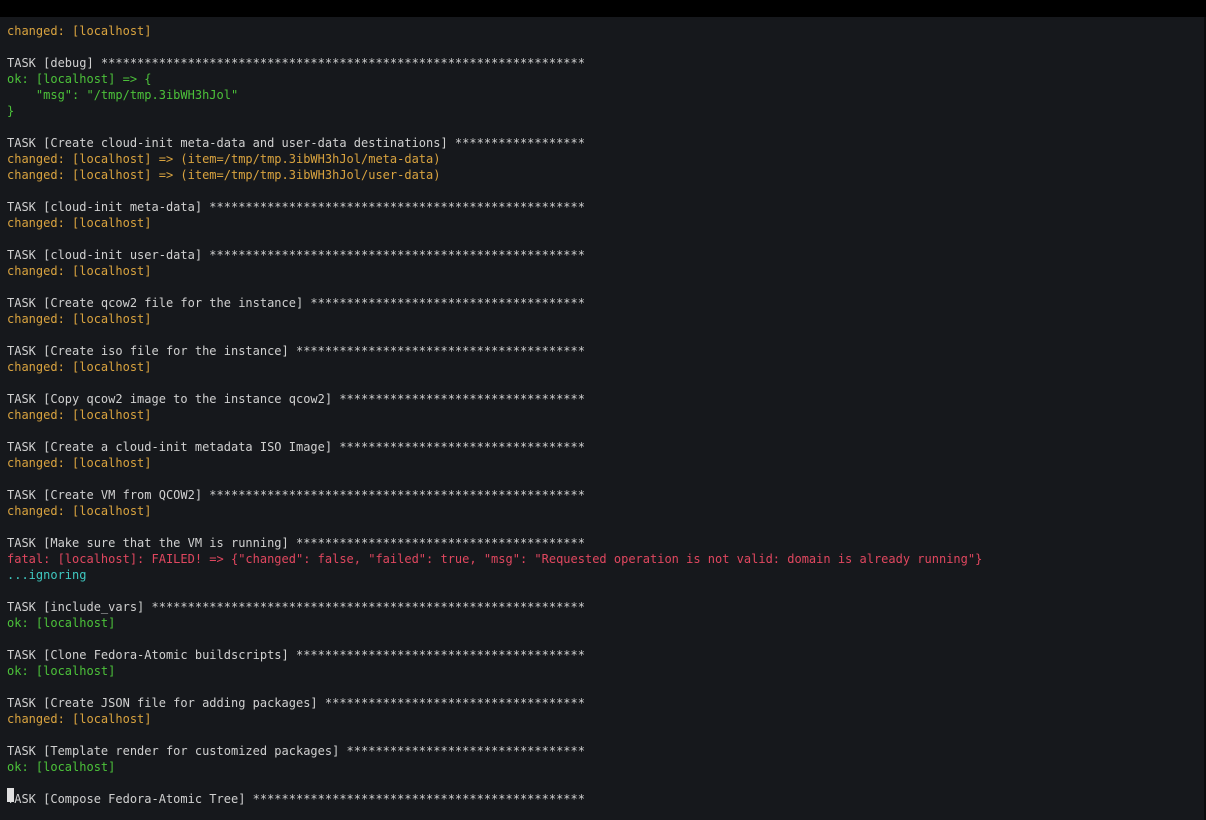 The image size is (1206, 820). I want to click on ok-status-line: ok: [localhost] => {, so click(79, 79).